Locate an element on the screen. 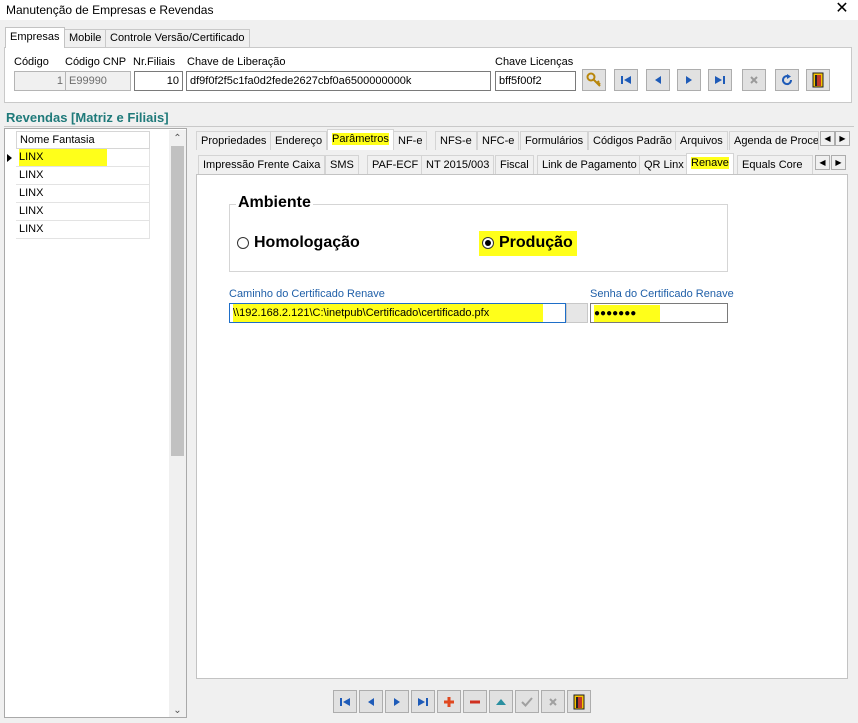 Image resolution: width=858 pixels, height=723 pixels. plus-icon is located at coordinates (449, 701).